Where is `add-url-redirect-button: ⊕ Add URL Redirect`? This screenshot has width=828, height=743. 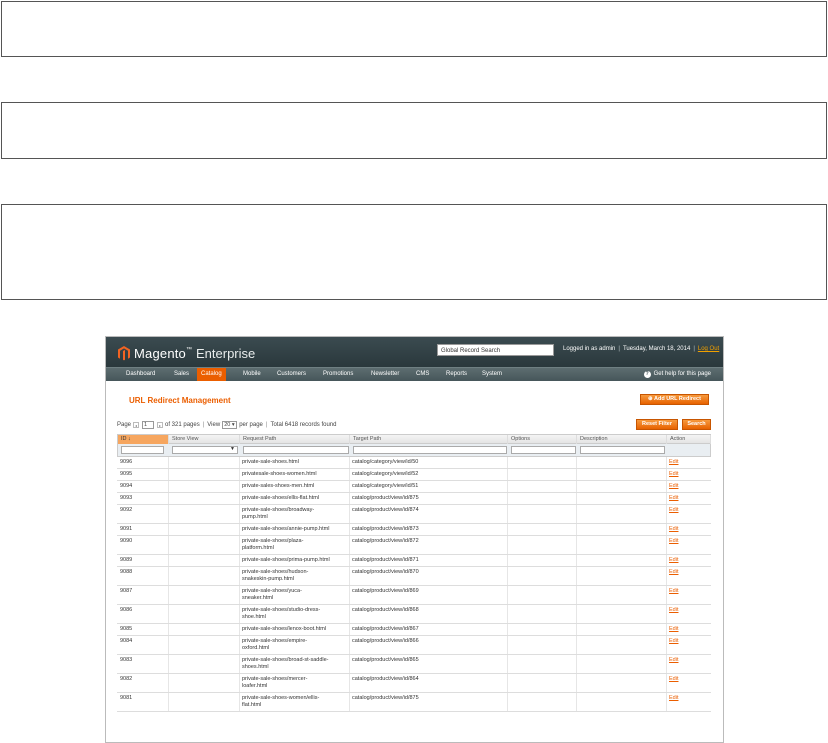 add-url-redirect-button: ⊕ Add URL Redirect is located at coordinates (674, 399).